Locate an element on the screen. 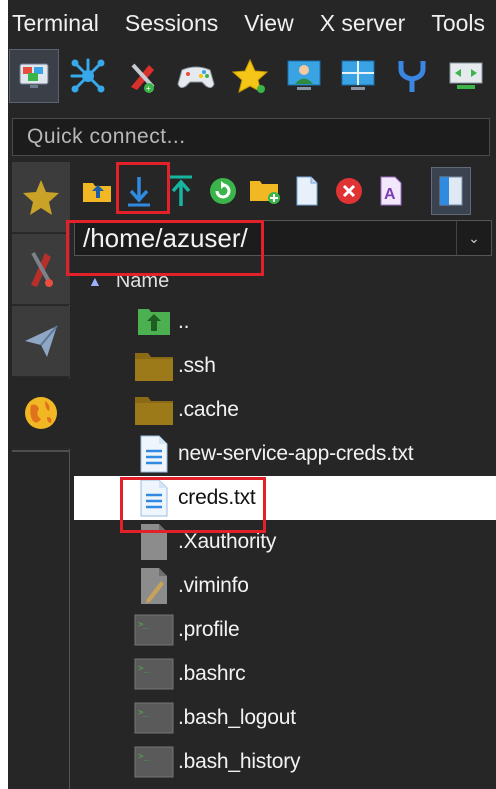 Image resolution: width=496 pixels, height=789 pixels. tunneling-button is located at coordinates (466, 76).